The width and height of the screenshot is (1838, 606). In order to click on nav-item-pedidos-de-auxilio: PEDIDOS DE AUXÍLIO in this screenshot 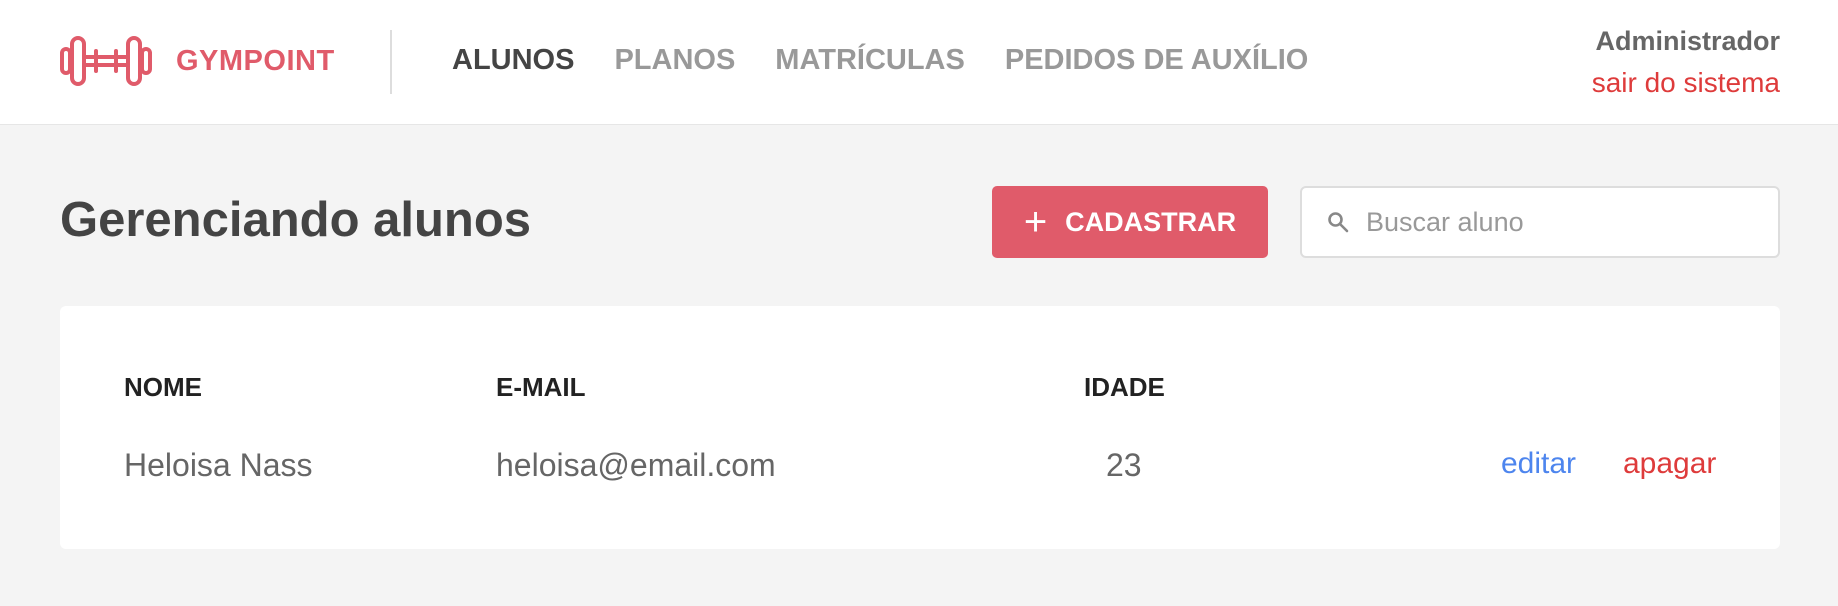, I will do `click(1156, 60)`.